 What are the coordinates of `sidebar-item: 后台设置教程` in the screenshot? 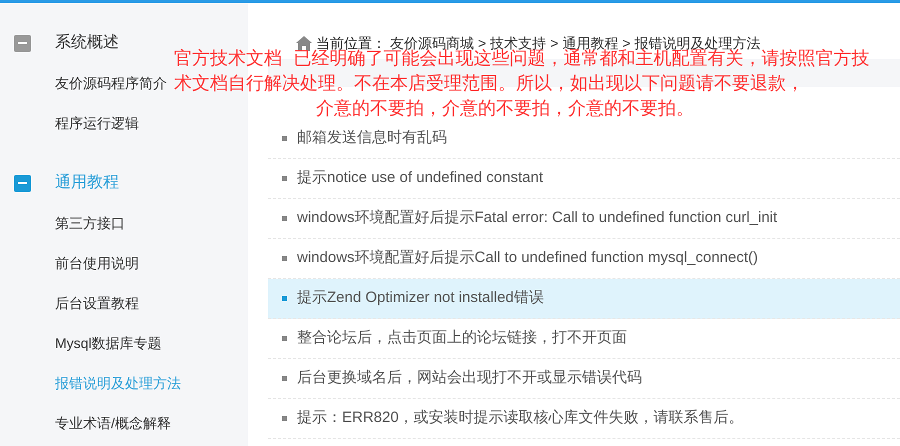 It's located at (97, 303).